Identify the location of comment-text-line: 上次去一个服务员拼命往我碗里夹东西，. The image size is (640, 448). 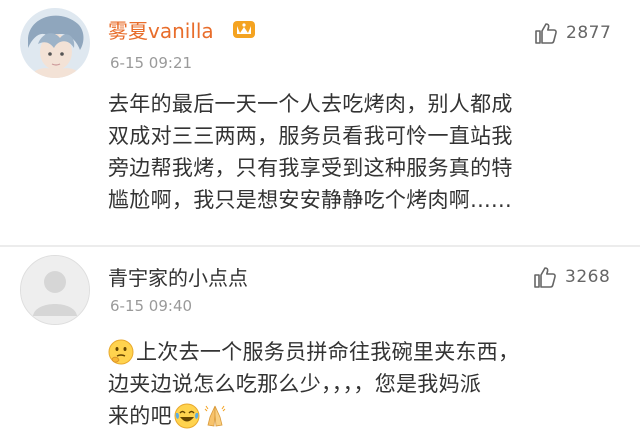
(358, 352).